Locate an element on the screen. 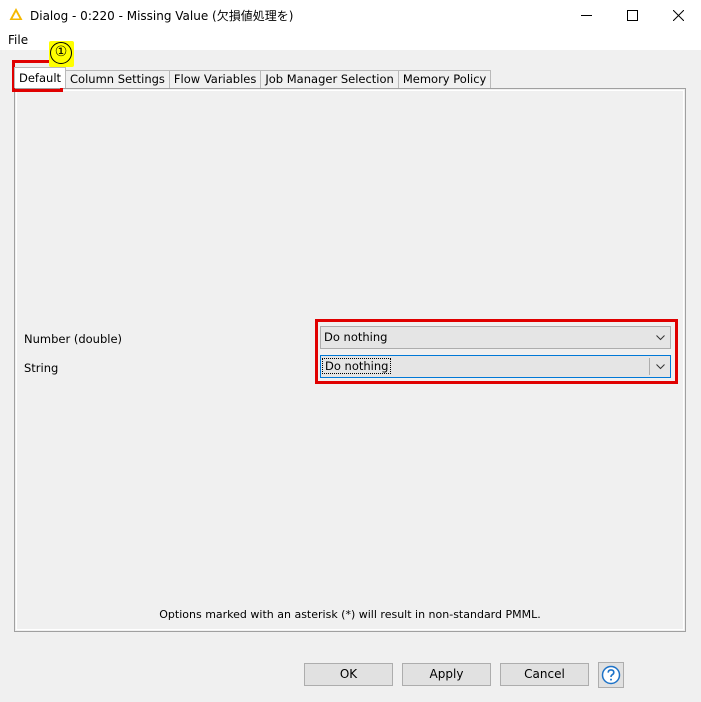  minimize-button is located at coordinates (586, 15).